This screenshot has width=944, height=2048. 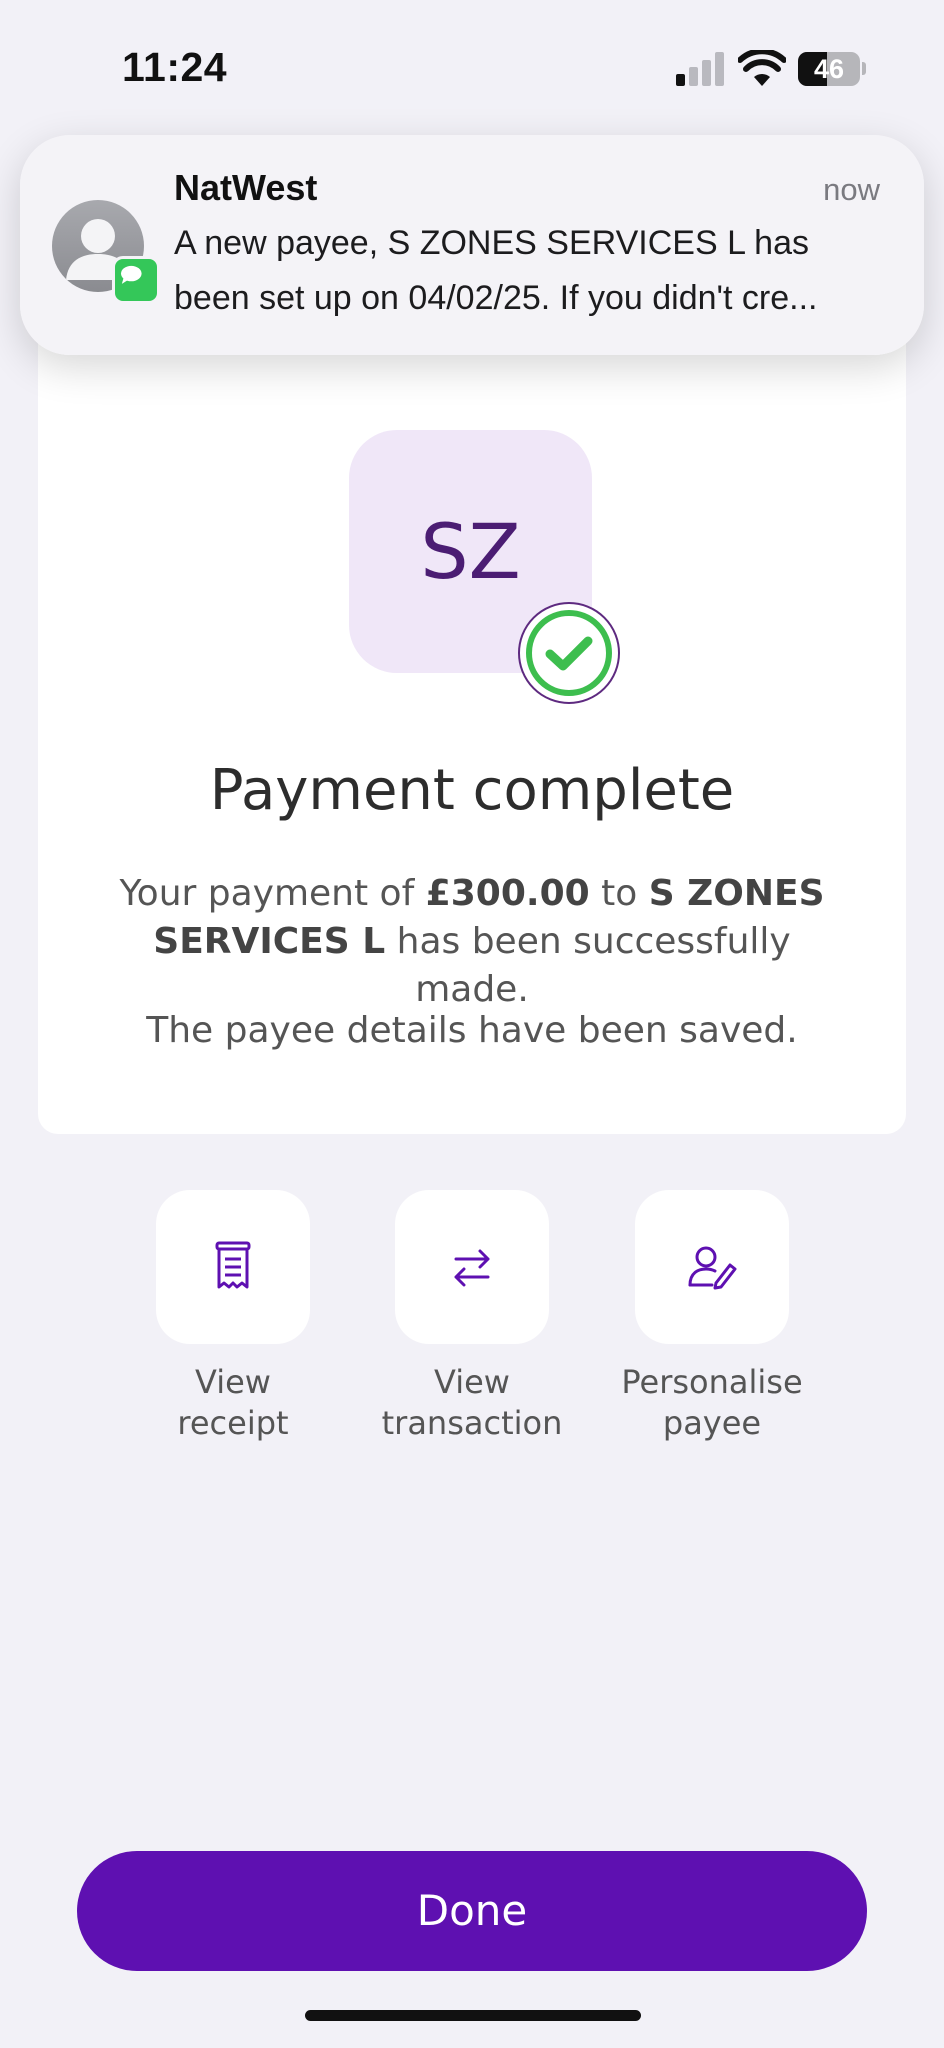 I want to click on transfer-arrows-icon, so click(x=472, y=1268).